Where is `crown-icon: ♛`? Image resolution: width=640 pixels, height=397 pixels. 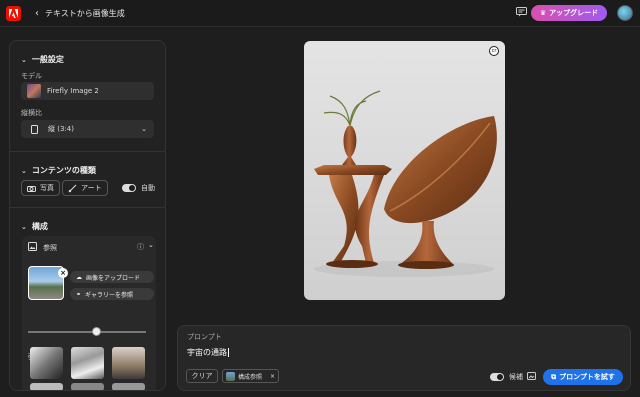
crown-icon: ♛ is located at coordinates (543, 13).